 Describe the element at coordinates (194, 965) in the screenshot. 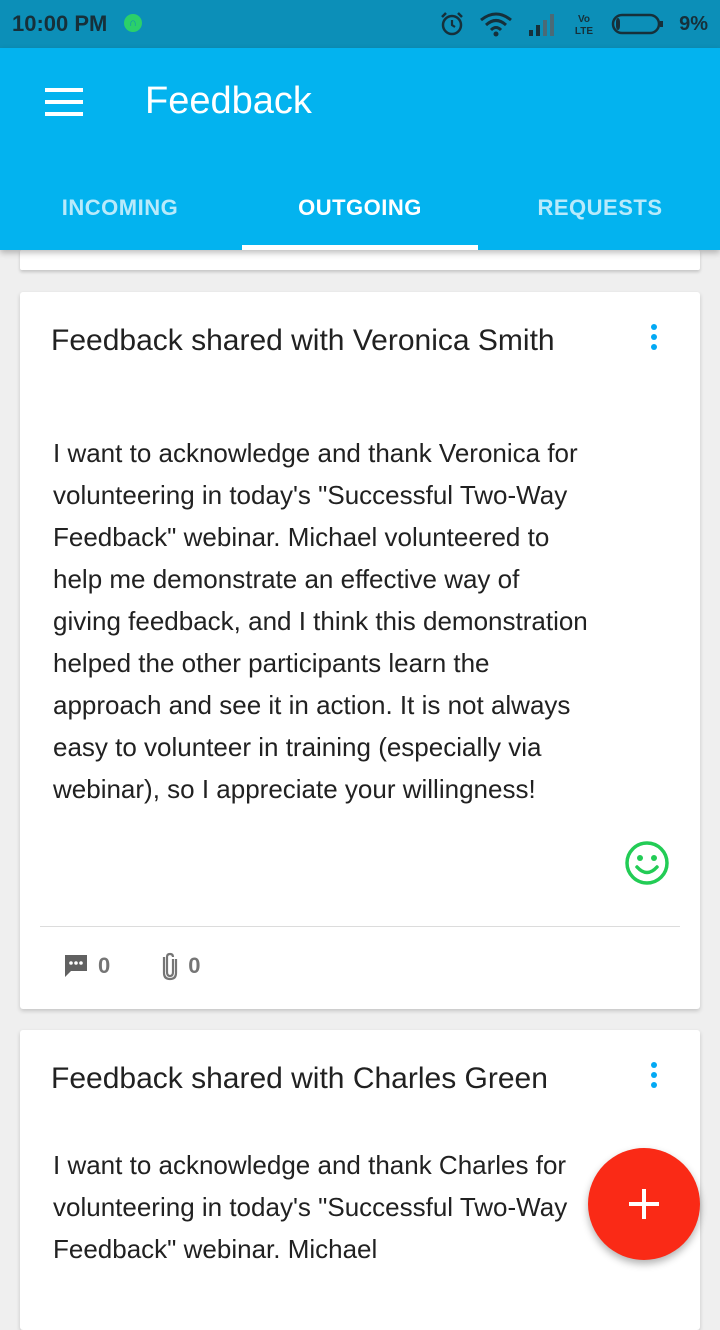

I see `attachments-count: 0` at that location.